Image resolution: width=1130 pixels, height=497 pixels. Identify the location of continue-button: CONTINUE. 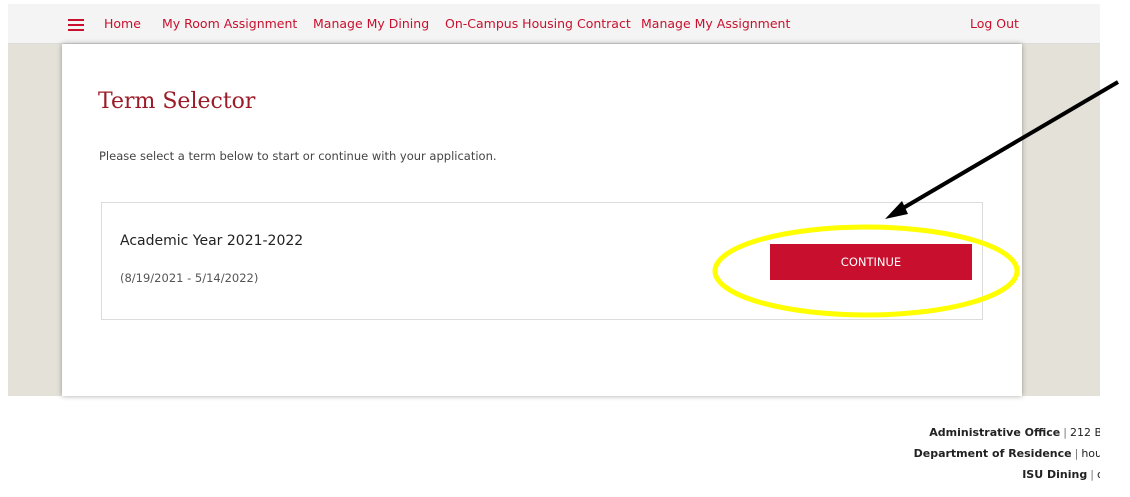
(871, 262).